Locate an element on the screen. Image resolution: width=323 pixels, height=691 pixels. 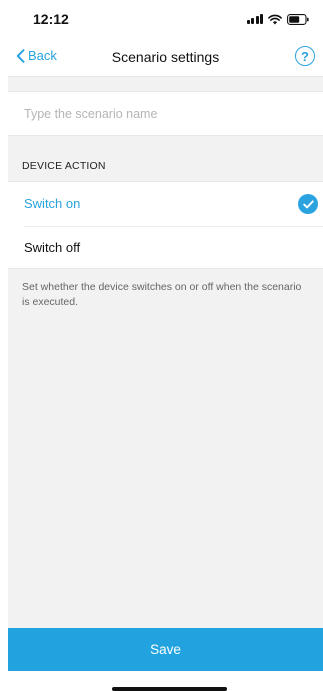
cellular-signal-icon is located at coordinates (254, 19).